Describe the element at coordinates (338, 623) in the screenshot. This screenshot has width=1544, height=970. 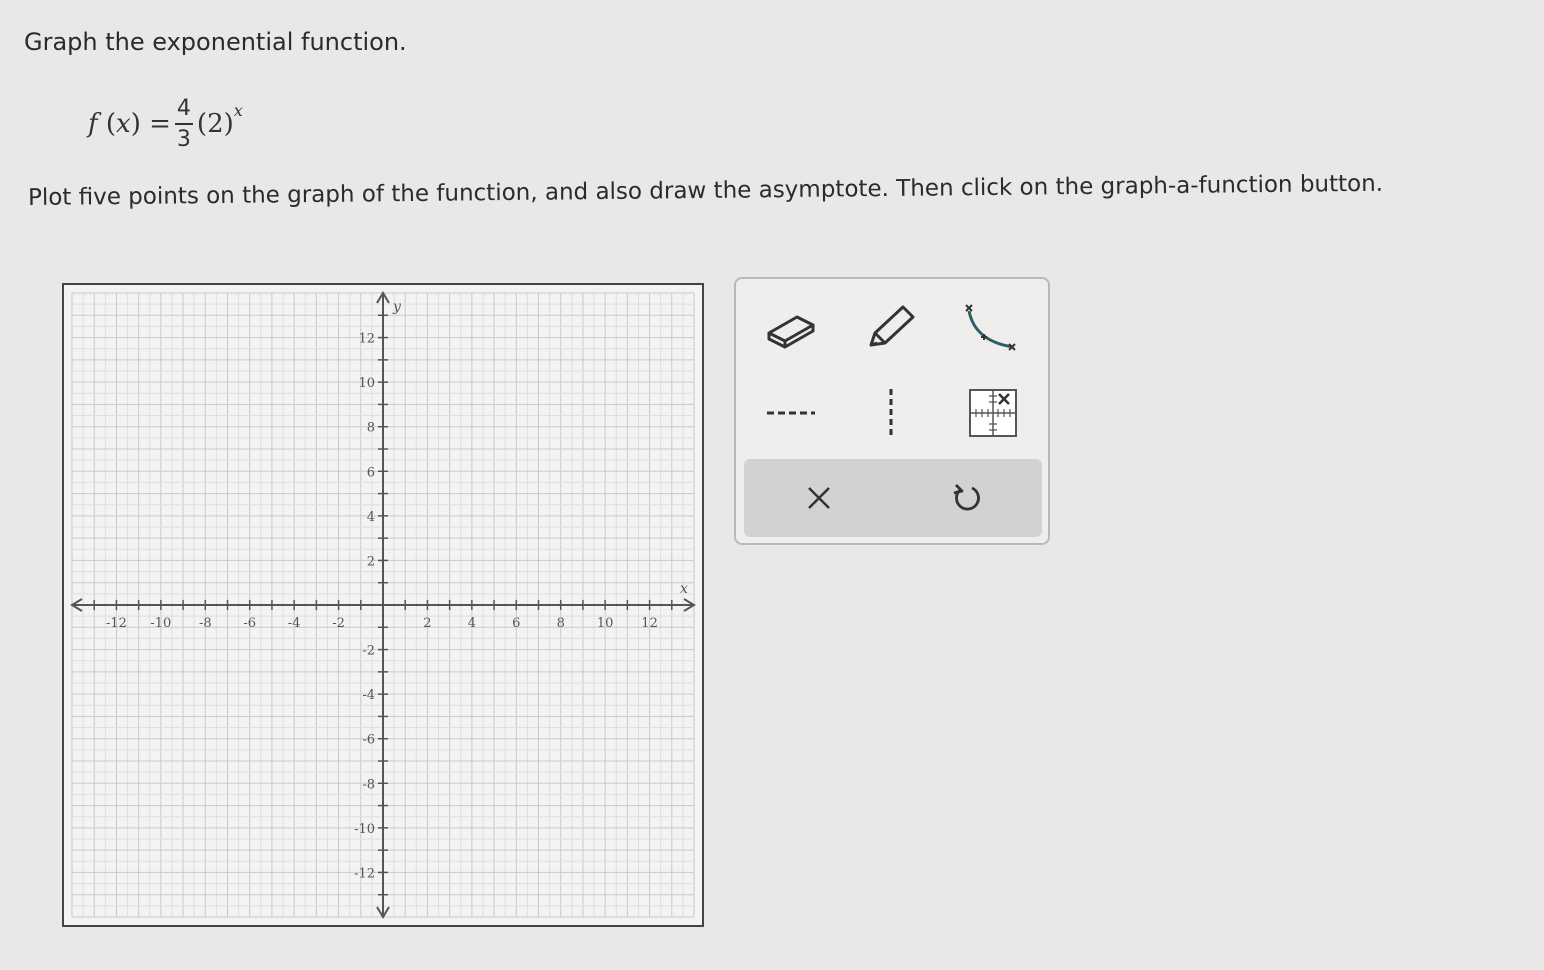
I see `x-tick-label: -2` at that location.